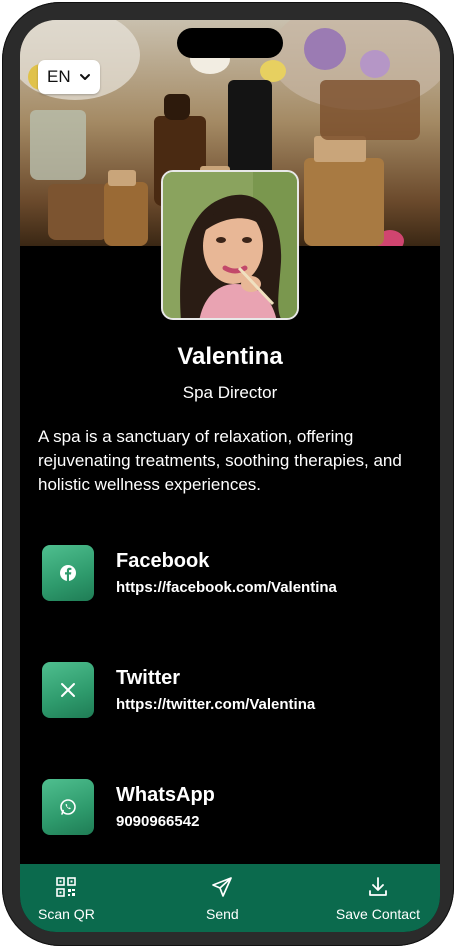 This screenshot has width=456, height=948. Describe the element at coordinates (66, 898) in the screenshot. I see `scan-qr-button: Scan QR` at that location.